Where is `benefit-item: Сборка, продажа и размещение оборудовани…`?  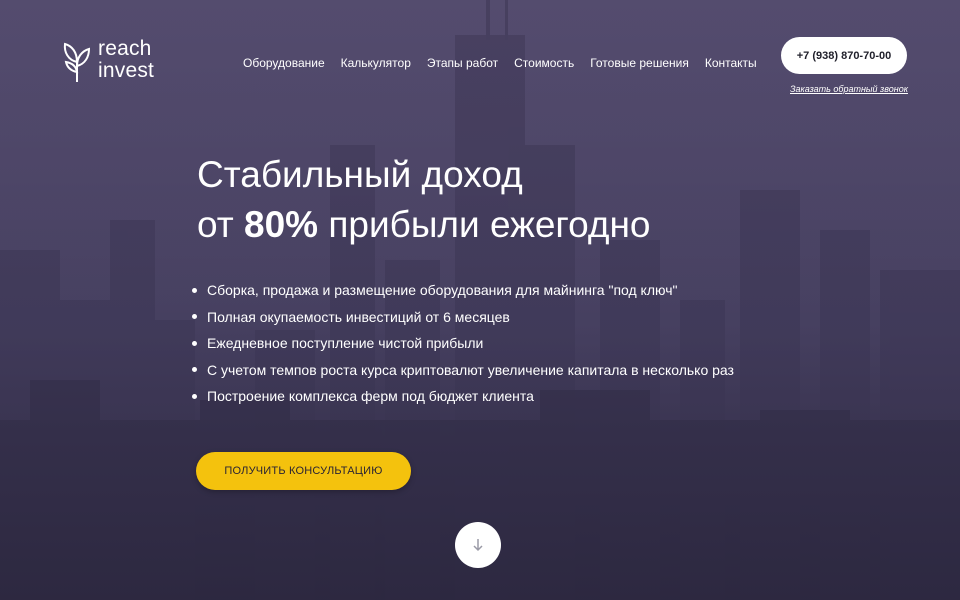
benefit-item: Сборка, продажа и размещение оборудовани… is located at coordinates (463, 290).